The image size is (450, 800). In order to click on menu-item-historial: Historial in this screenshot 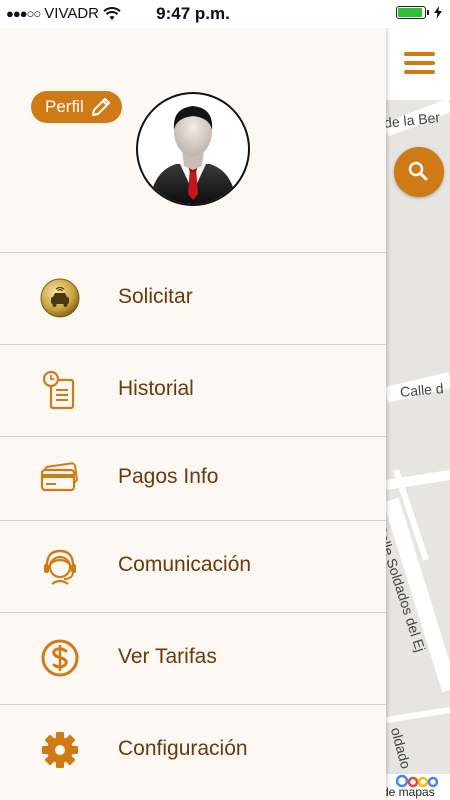, I will do `click(193, 390)`.